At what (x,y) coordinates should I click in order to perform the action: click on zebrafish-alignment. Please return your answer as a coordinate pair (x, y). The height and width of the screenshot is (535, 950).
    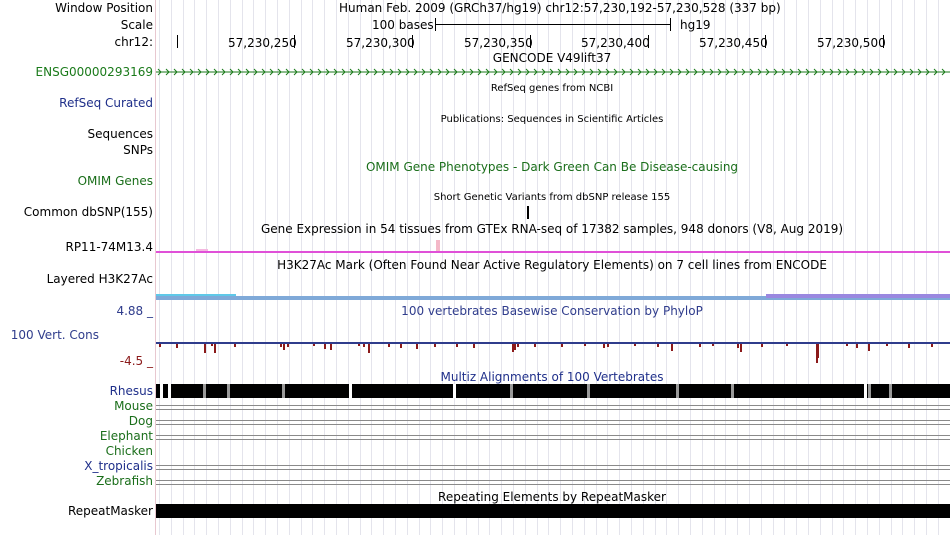
    Looking at the image, I should click on (553, 480).